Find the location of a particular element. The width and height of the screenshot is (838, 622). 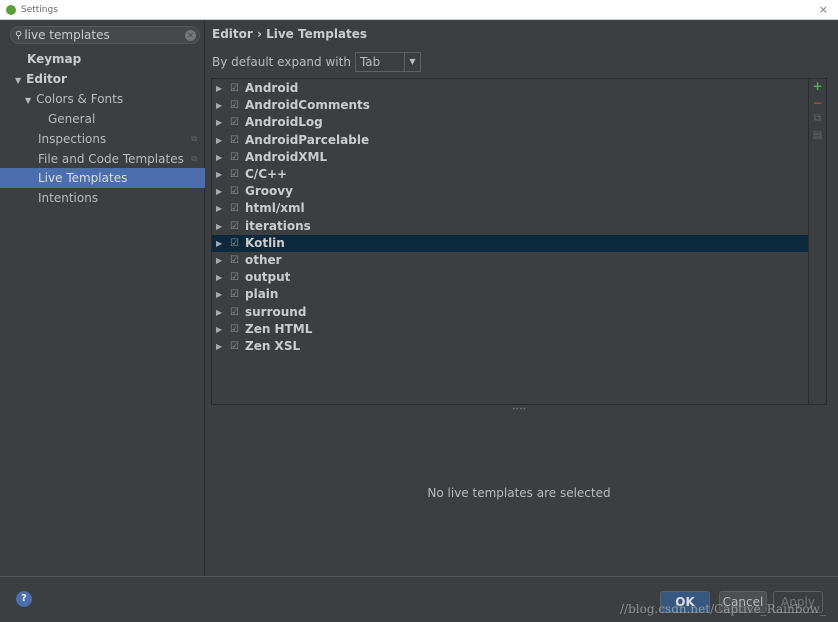

add-icon: + is located at coordinates (817, 87).